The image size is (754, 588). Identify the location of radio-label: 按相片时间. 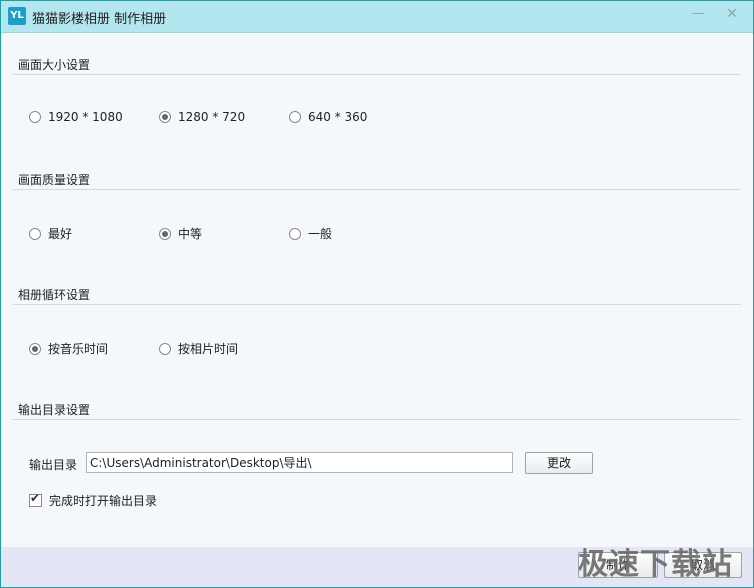
(208, 349).